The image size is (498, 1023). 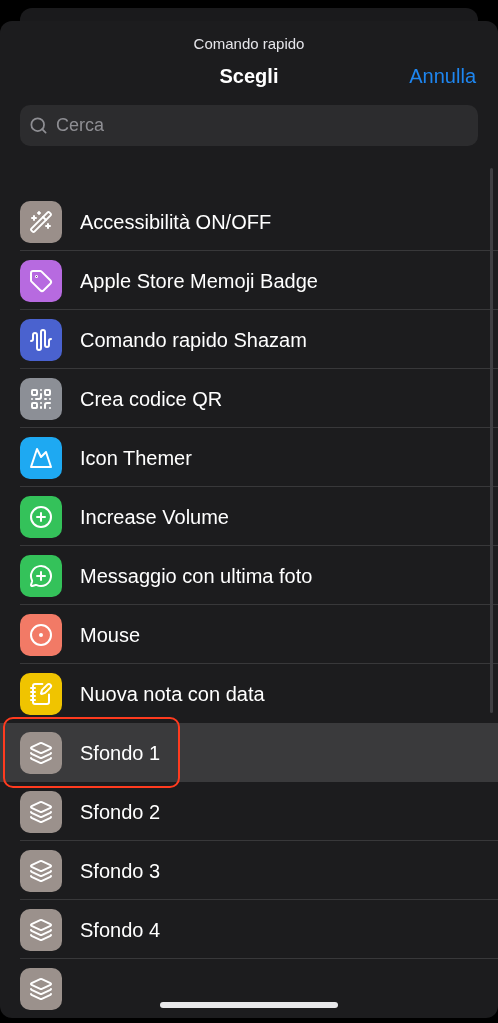 I want to click on shortcut-row: Comando rapido Shazam, so click(x=249, y=339).